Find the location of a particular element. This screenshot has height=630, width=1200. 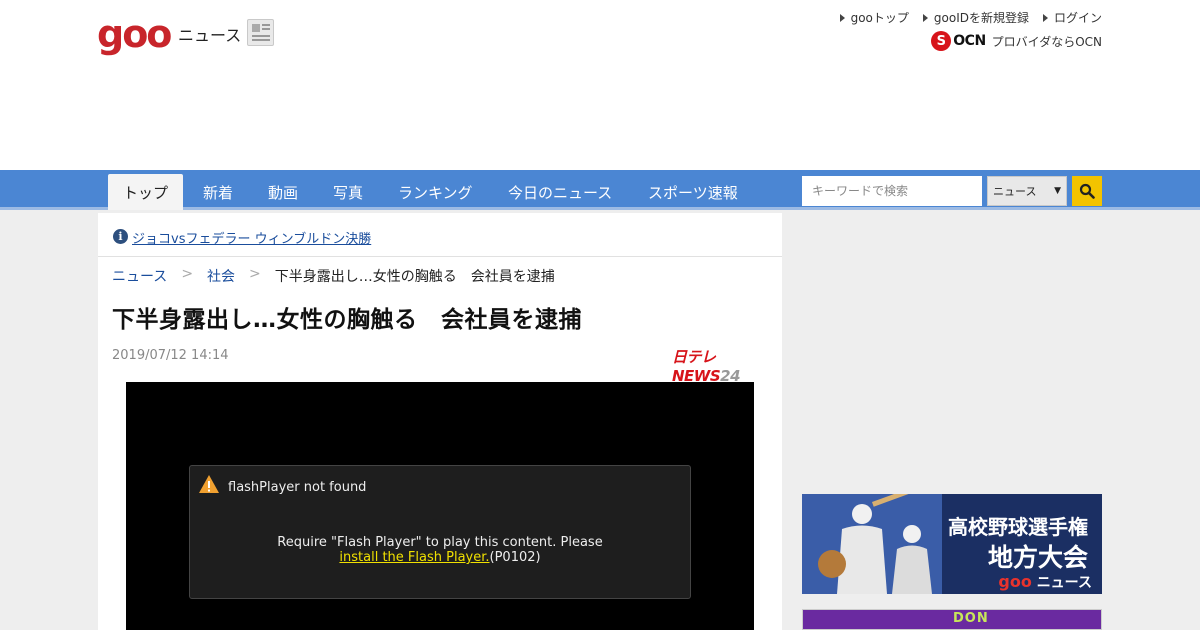

info-icon: i is located at coordinates (120, 236).